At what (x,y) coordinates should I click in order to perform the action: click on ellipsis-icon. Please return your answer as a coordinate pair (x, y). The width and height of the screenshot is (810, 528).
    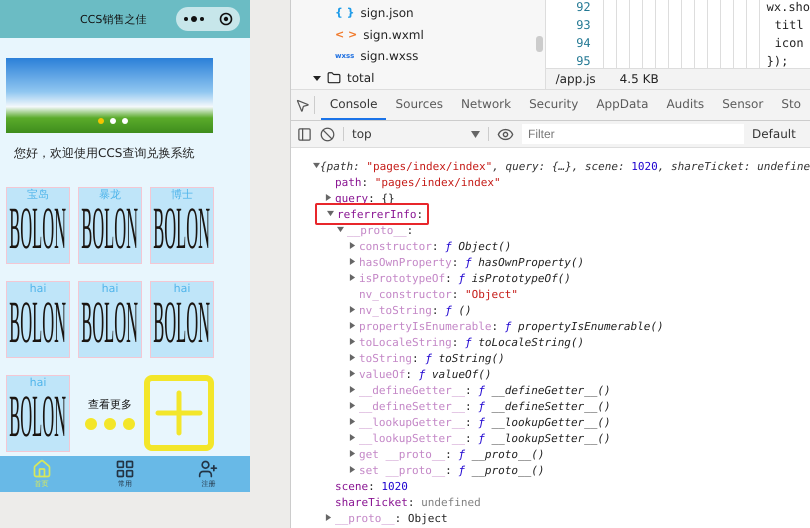
    Looking at the image, I should click on (110, 424).